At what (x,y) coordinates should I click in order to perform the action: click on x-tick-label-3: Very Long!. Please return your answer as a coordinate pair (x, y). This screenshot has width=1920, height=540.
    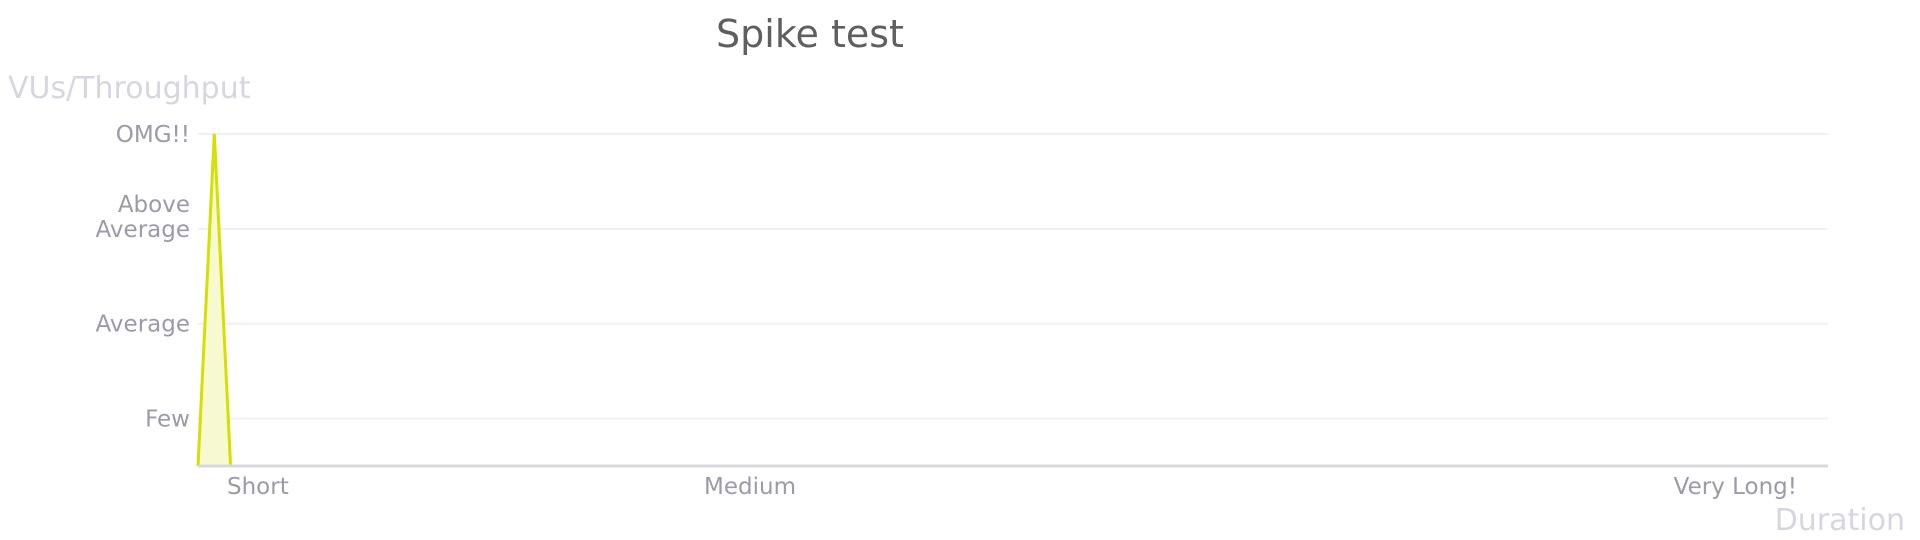
    Looking at the image, I should click on (1735, 487).